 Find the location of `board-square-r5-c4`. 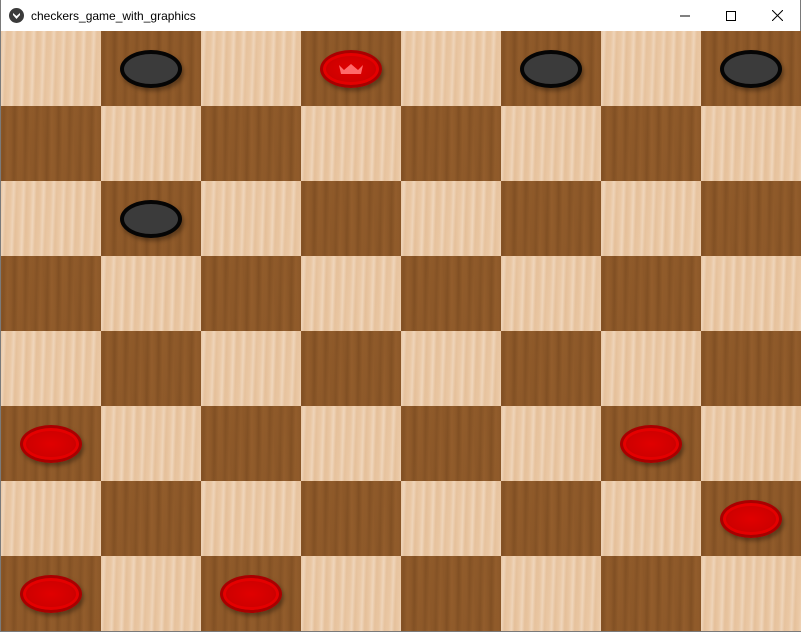

board-square-r5-c4 is located at coordinates (451, 443).